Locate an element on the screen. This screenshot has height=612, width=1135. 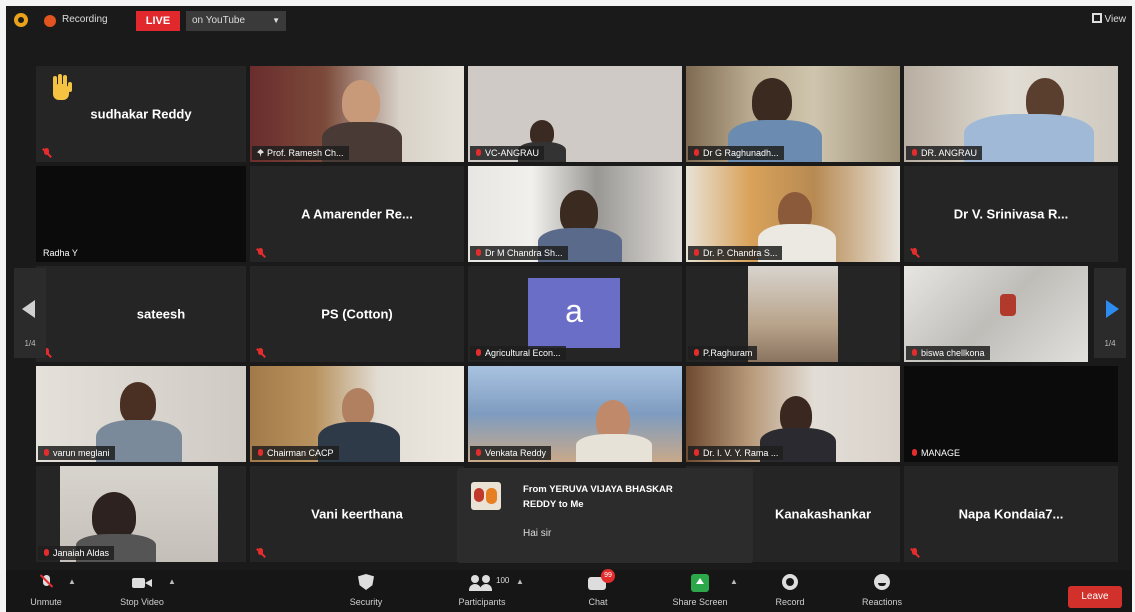
participant-tile: sateesh is located at coordinates (141, 314).